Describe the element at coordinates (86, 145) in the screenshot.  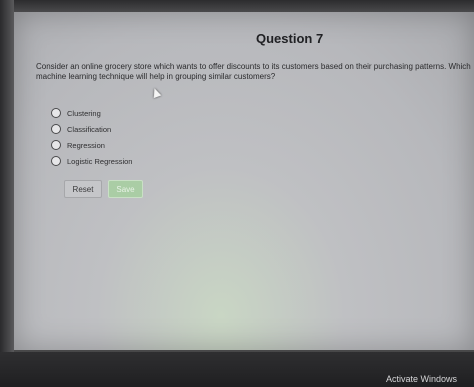
I see `option-label: Regression` at that location.